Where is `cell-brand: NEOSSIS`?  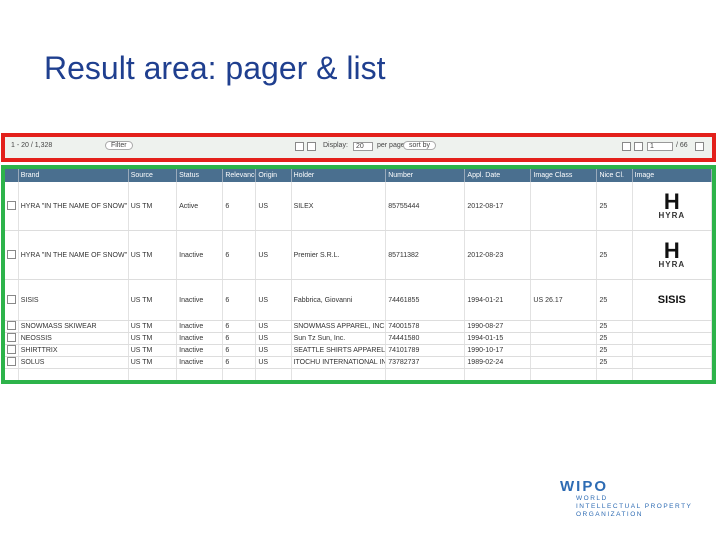
cell-brand: NEOSSIS is located at coordinates (73, 338).